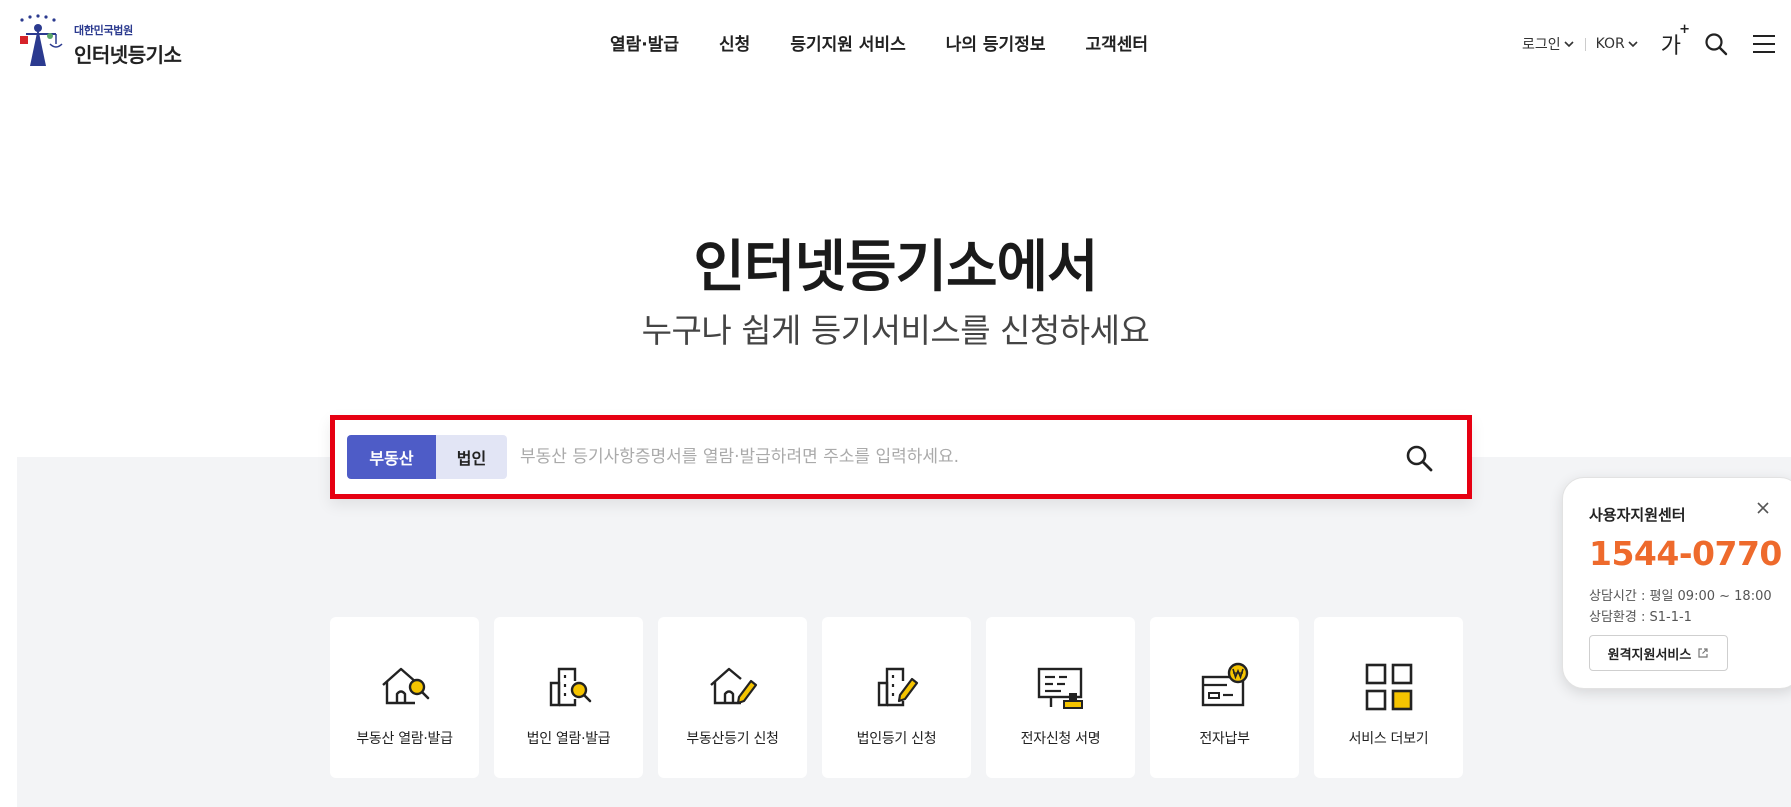 The image size is (1791, 807). Describe the element at coordinates (1649, 655) in the screenshot. I see `remote-support-label: 원격지원서비스` at that location.